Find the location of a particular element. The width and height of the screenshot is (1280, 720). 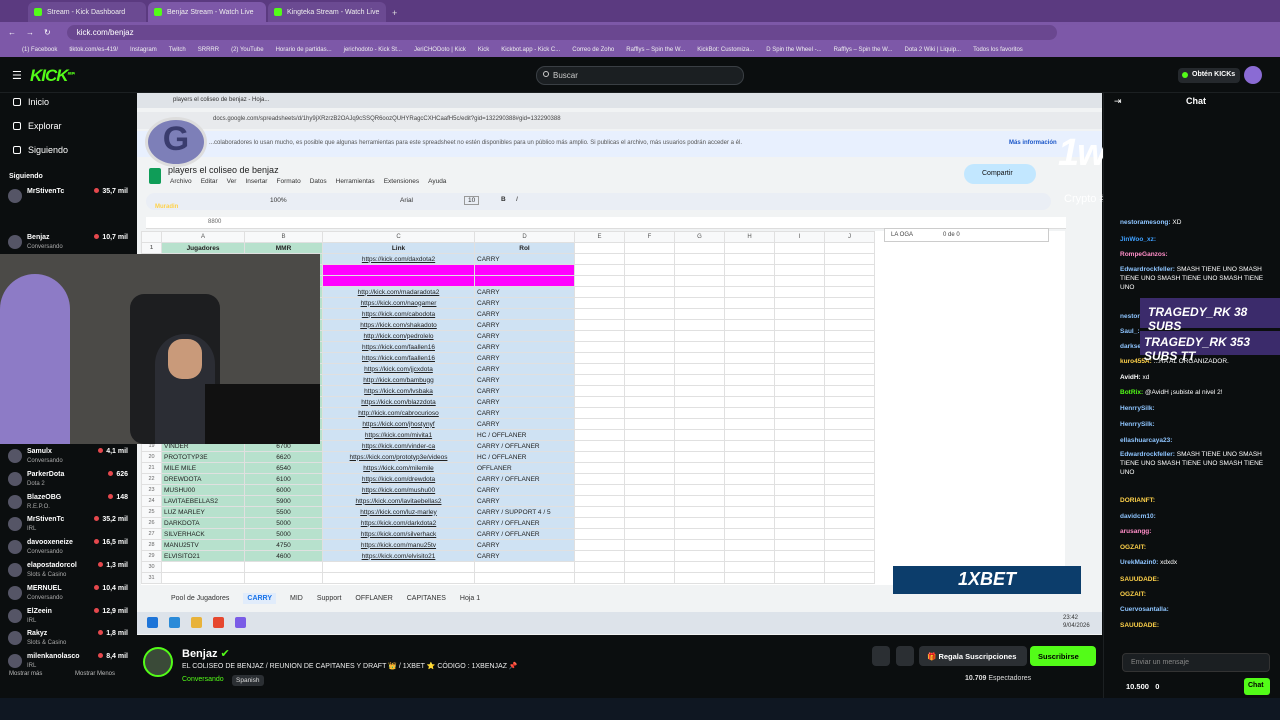

bookmark-item: Instagram is located at coordinates (143, 50).